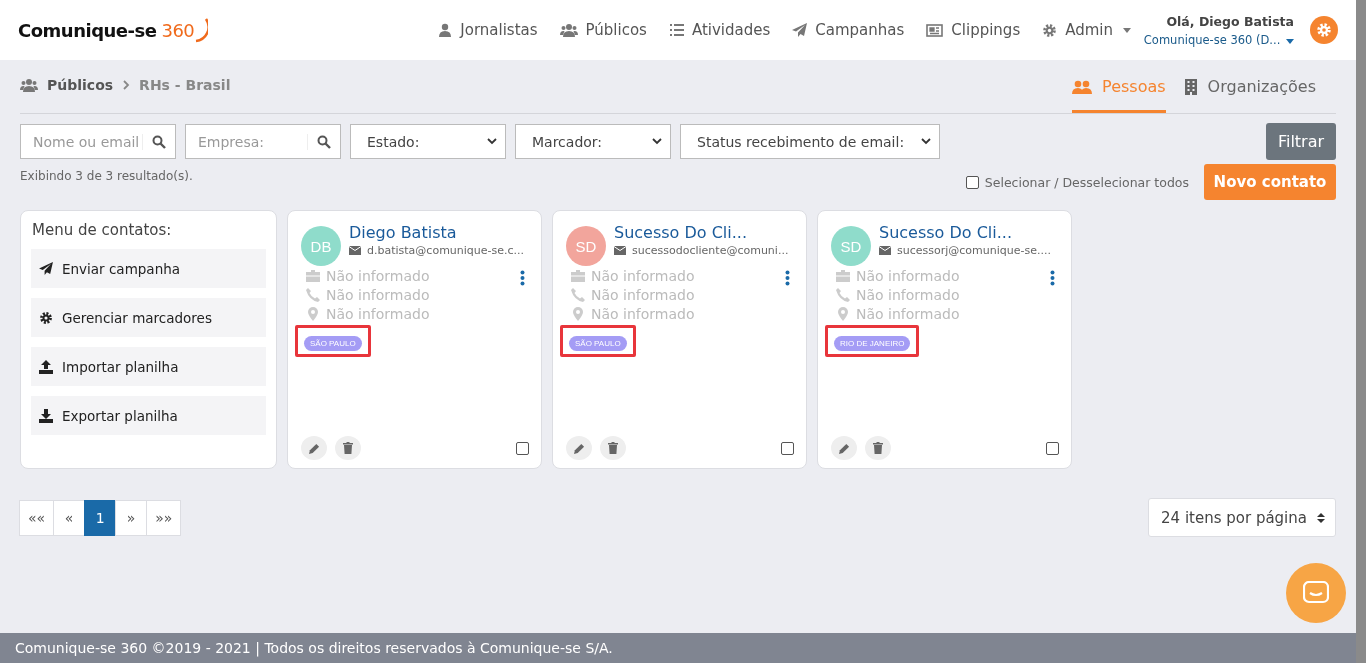  Describe the element at coordinates (113, 30) in the screenshot. I see `logo: Comunique-se 360` at that location.